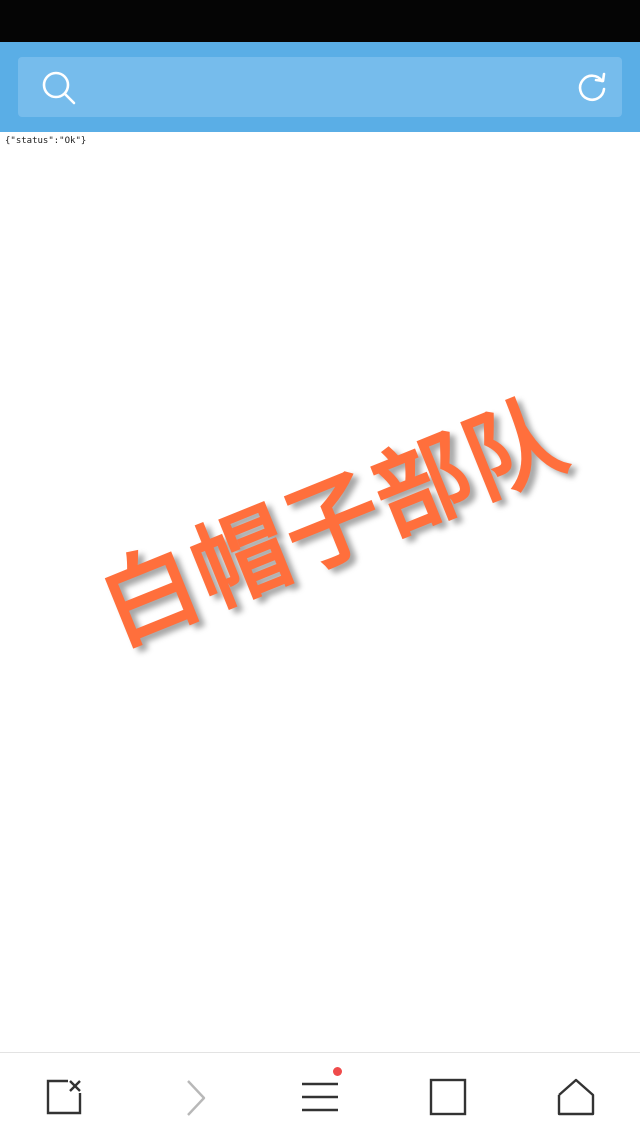 Image resolution: width=640 pixels, height=1139 pixels. Describe the element at coordinates (337, 1071) in the screenshot. I see `notification-dot` at that location.